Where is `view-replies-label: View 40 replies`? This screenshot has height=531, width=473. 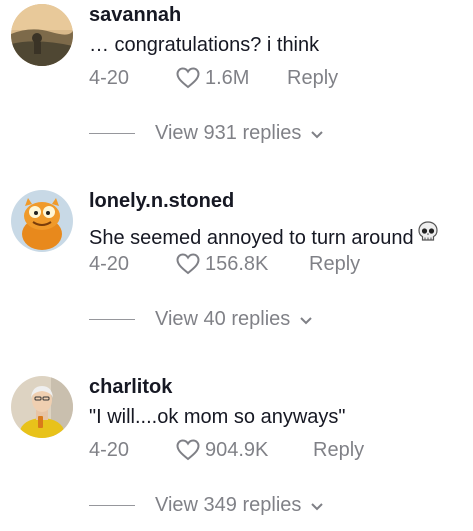
view-replies-label: View 40 replies is located at coordinates (223, 319).